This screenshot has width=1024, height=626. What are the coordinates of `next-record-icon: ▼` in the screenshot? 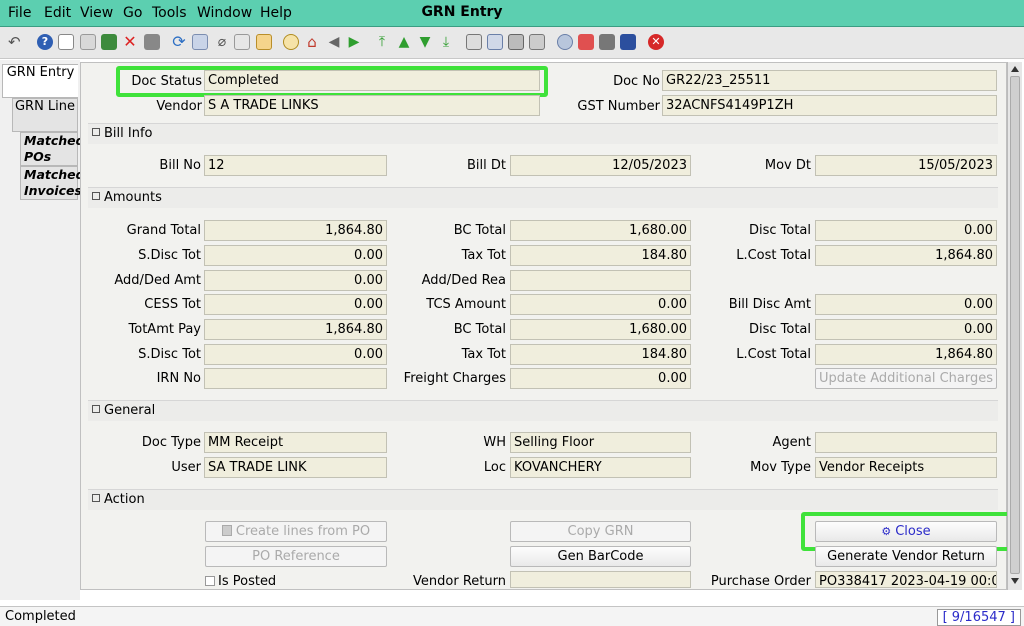 It's located at (425, 42).